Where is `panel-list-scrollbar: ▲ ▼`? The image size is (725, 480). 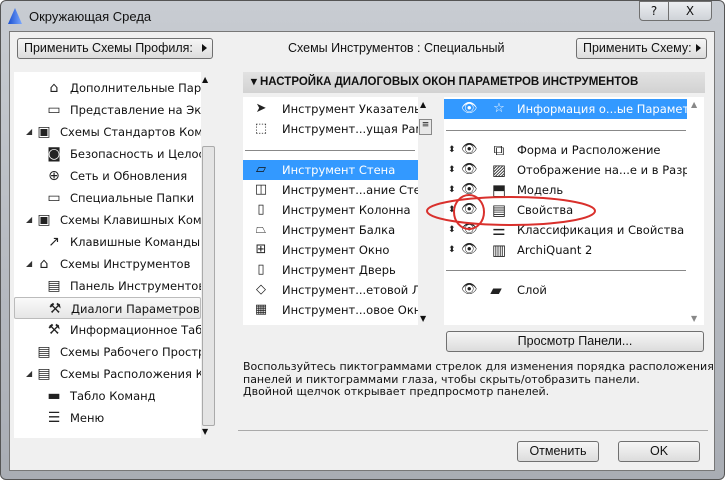
panel-list-scrollbar: ▲ ▼ is located at coordinates (696, 211).